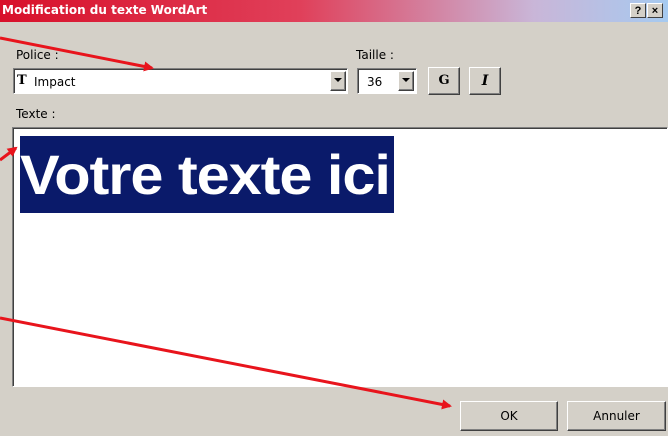  What do you see at coordinates (180, 81) in the screenshot?
I see `font-select: T Impact` at bounding box center [180, 81].